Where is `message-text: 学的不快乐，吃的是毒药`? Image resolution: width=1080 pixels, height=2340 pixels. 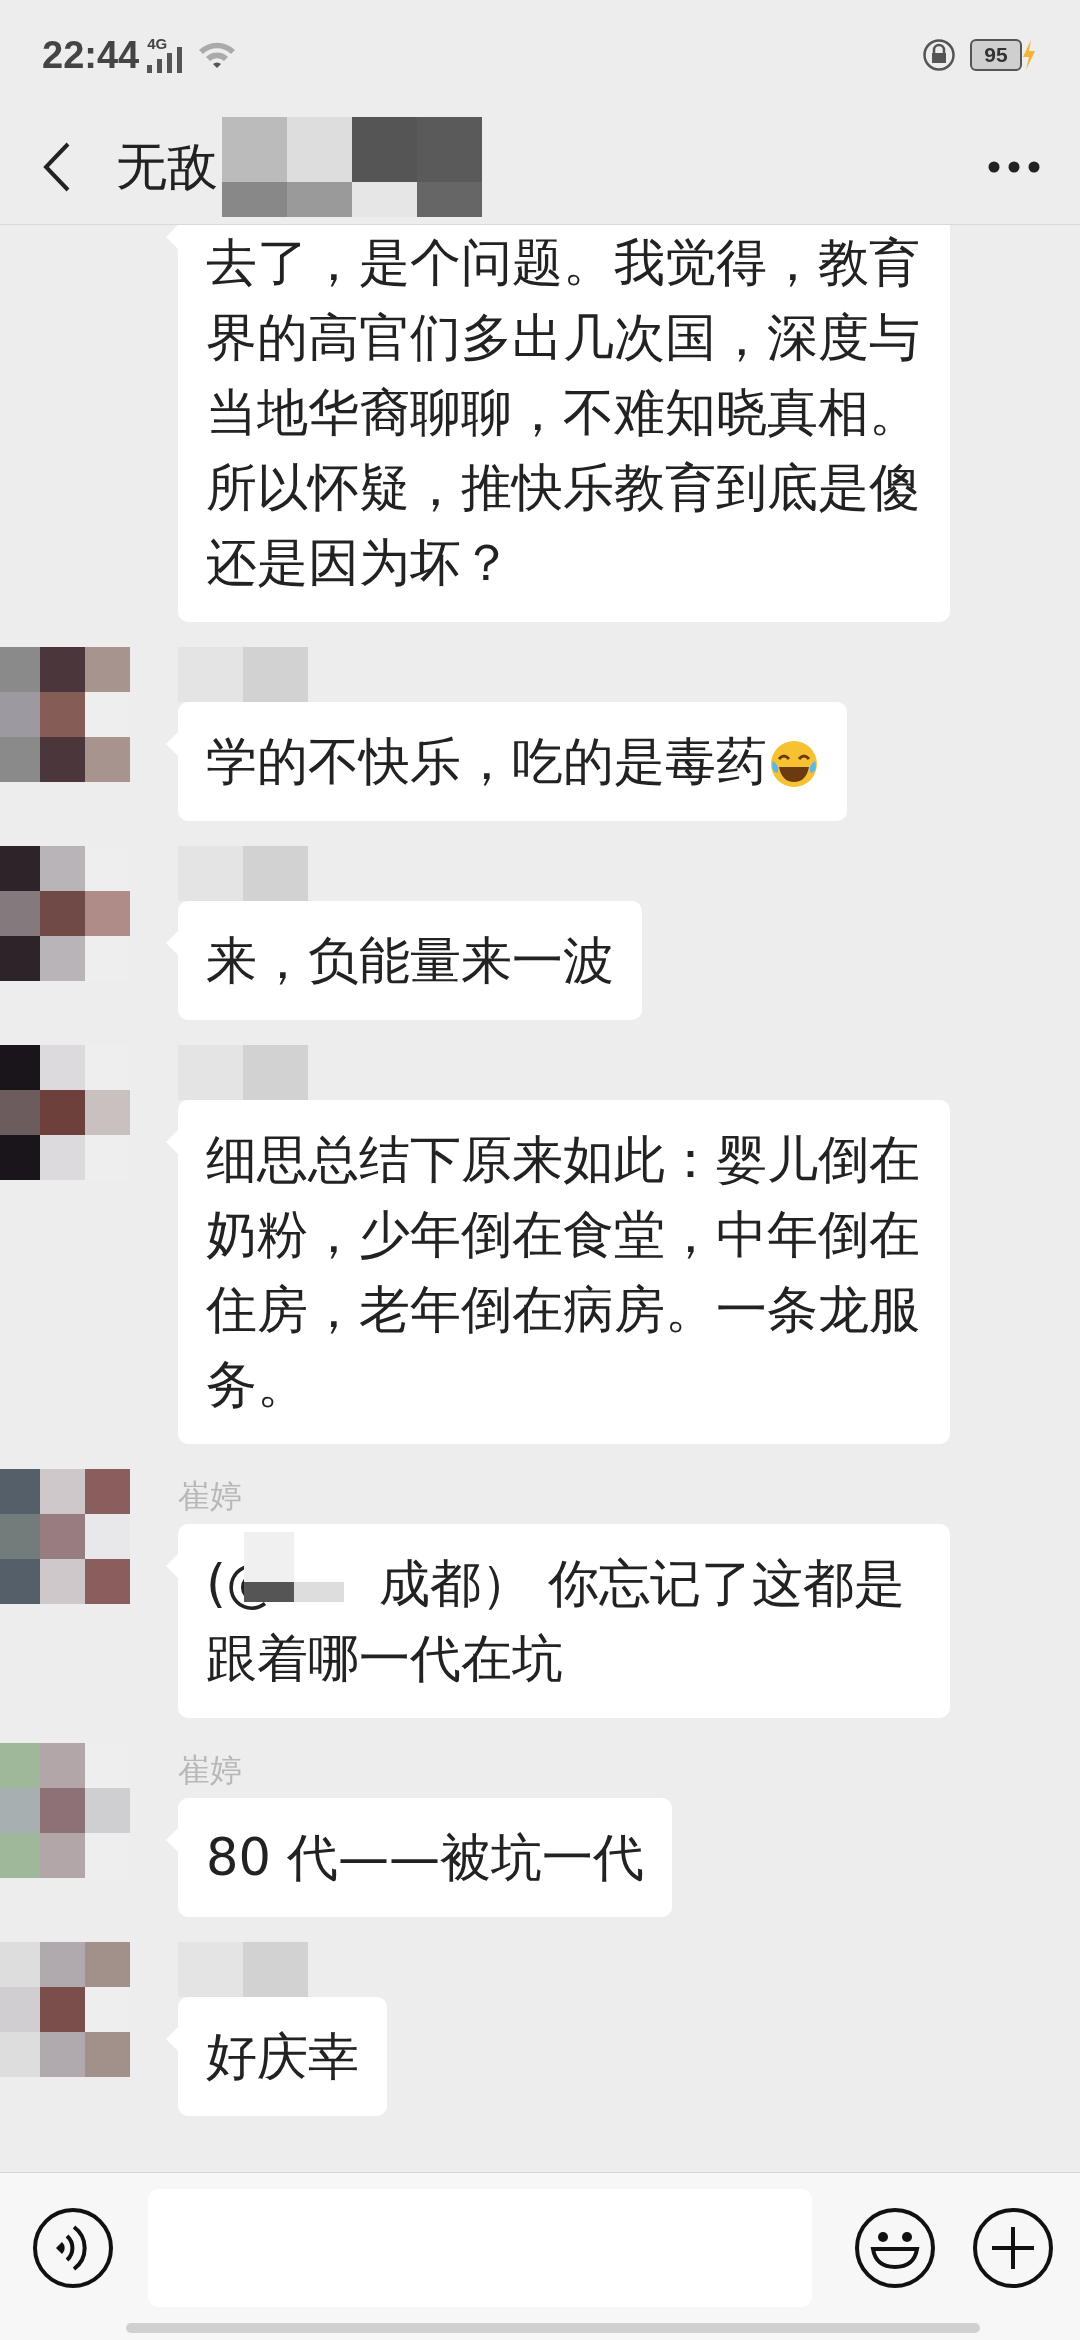
message-text: 学的不快乐，吃的是毒药 is located at coordinates (486, 761).